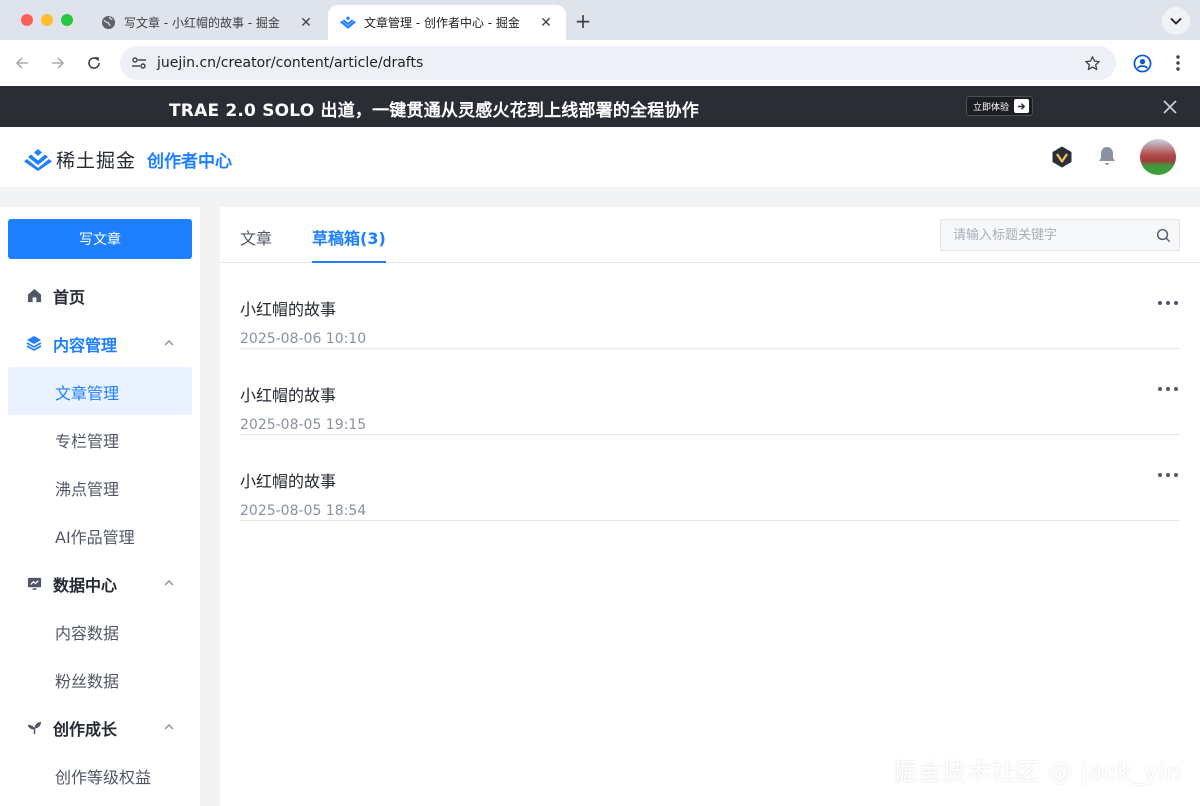 This screenshot has height=806, width=1200. I want to click on sidebar-item-label: 粉丝数据, so click(87, 681).